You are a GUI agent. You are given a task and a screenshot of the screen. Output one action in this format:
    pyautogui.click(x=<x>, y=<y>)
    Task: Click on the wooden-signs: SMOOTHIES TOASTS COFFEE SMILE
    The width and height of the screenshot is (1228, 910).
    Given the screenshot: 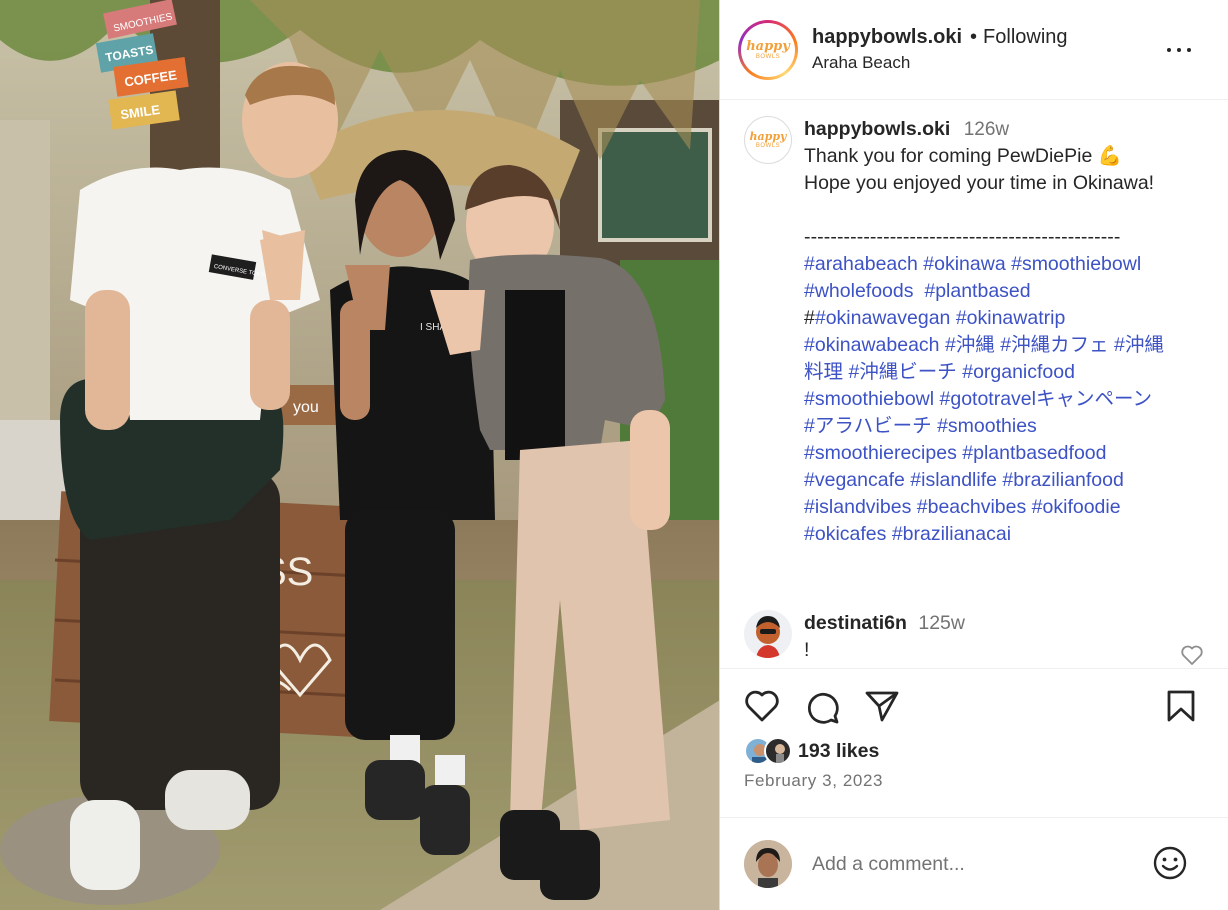 What is the action you would take?
    pyautogui.click(x=142, y=65)
    